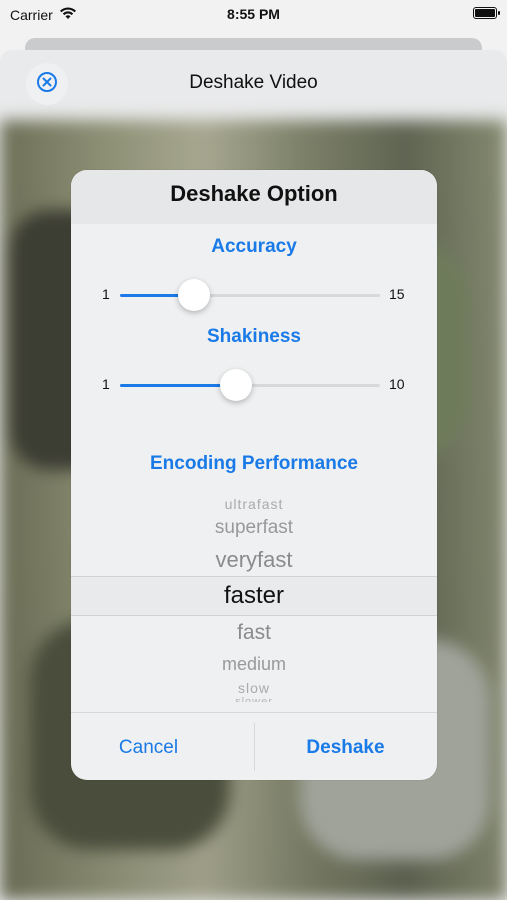 The width and height of the screenshot is (507, 900). Describe the element at coordinates (178, 385) in the screenshot. I see `shakiness-slider-fill` at that location.